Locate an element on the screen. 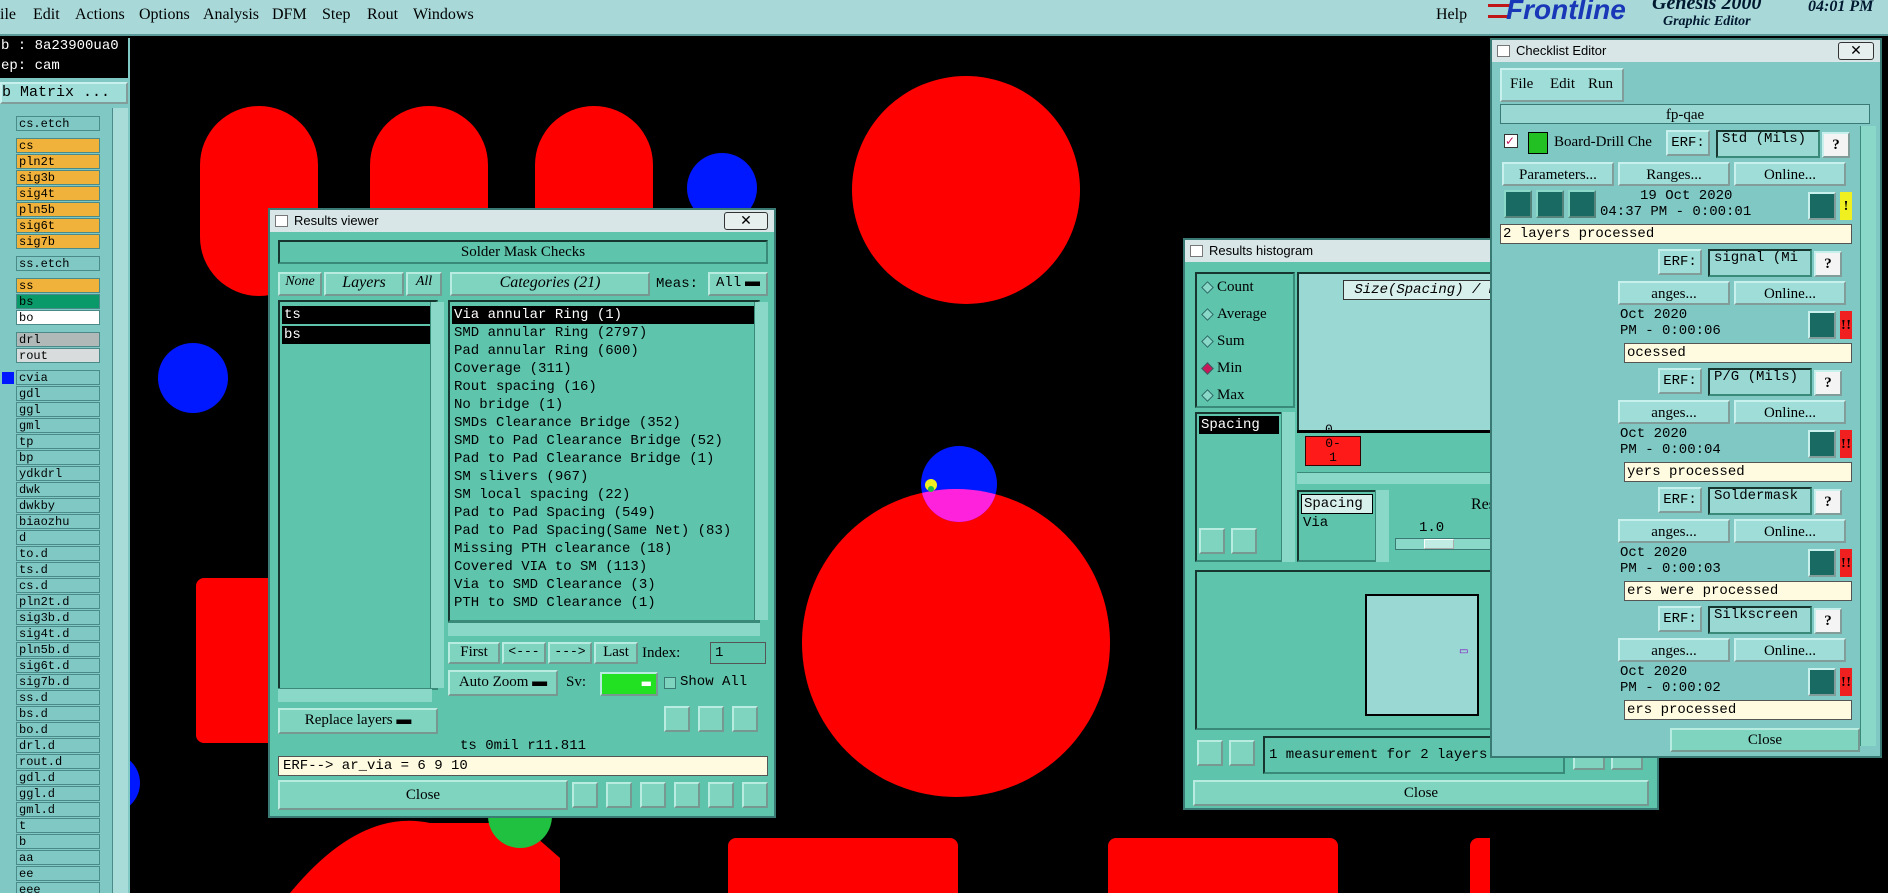 The image size is (1888, 893). layer-item: sig6t.d is located at coordinates (58, 665).